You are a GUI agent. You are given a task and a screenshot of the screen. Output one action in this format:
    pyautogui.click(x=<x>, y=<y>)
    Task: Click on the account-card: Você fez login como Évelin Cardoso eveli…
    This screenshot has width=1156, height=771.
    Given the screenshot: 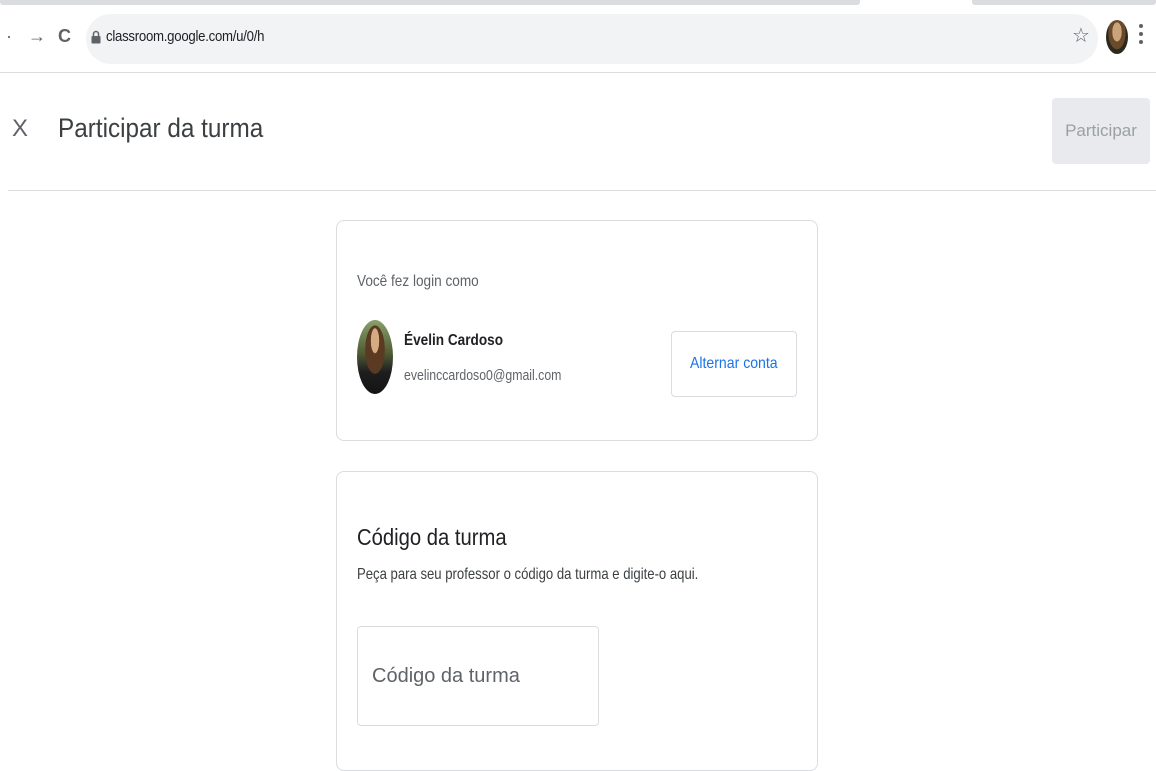 What is the action you would take?
    pyautogui.click(x=577, y=330)
    